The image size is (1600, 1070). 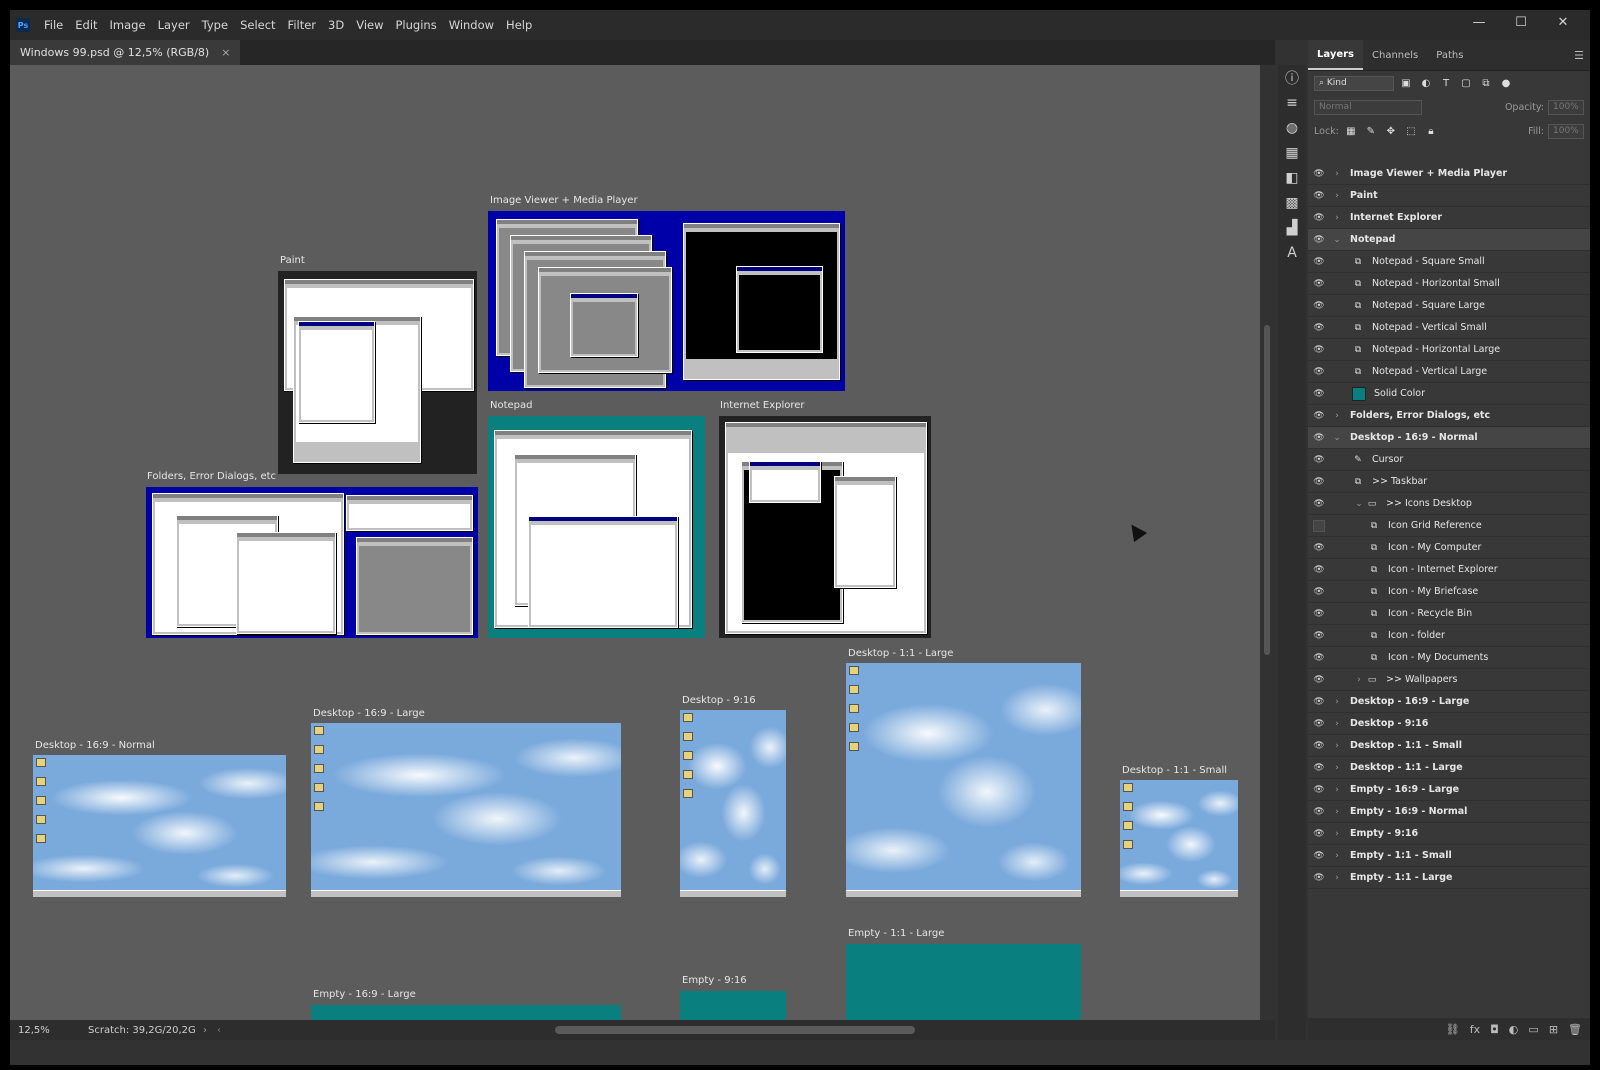 What do you see at coordinates (1449, 658) in the screenshot?
I see `layer-row: 👁︎ ⧉ Icon - My Documents` at bounding box center [1449, 658].